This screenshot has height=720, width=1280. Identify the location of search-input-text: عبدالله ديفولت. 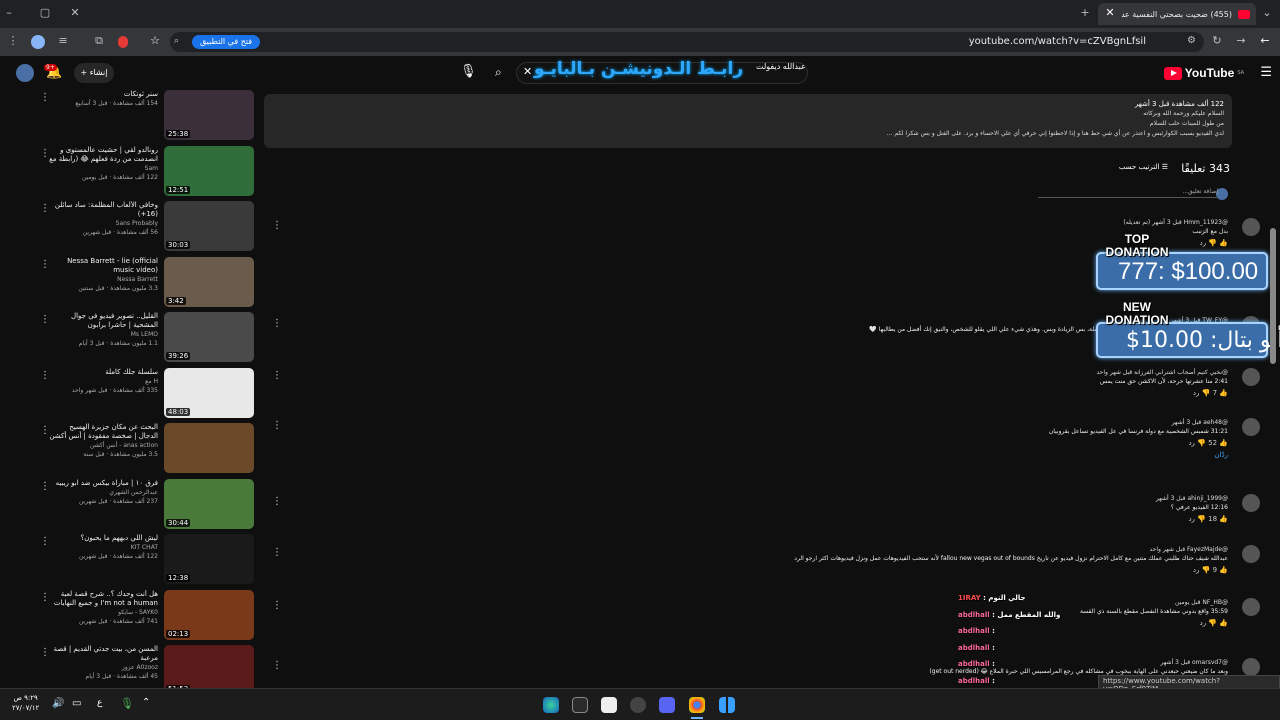
(781, 66).